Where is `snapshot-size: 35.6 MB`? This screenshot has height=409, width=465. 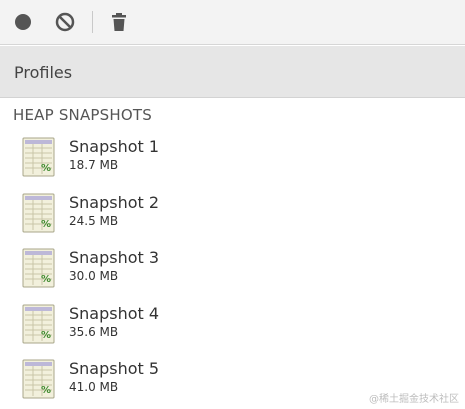 snapshot-size: 35.6 MB is located at coordinates (94, 331).